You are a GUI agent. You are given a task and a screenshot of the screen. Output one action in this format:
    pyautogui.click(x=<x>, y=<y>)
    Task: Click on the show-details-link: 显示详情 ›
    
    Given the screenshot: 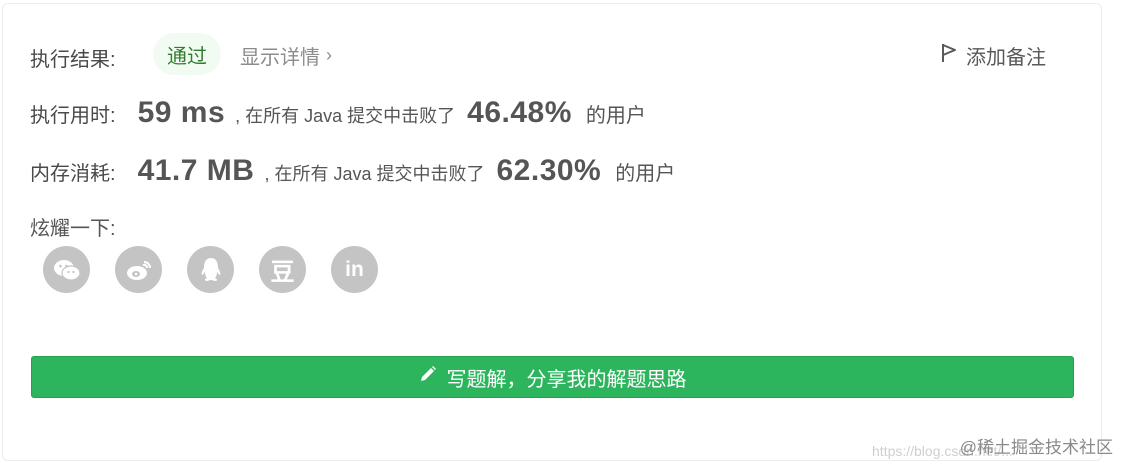 What is the action you would take?
    pyautogui.click(x=286, y=55)
    